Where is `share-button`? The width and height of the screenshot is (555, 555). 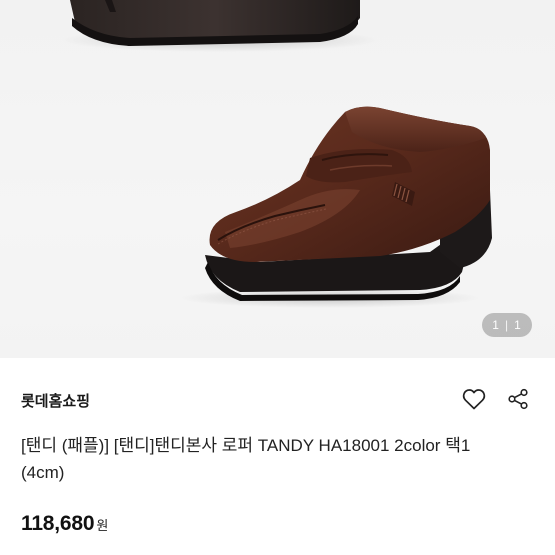 share-button is located at coordinates (518, 399).